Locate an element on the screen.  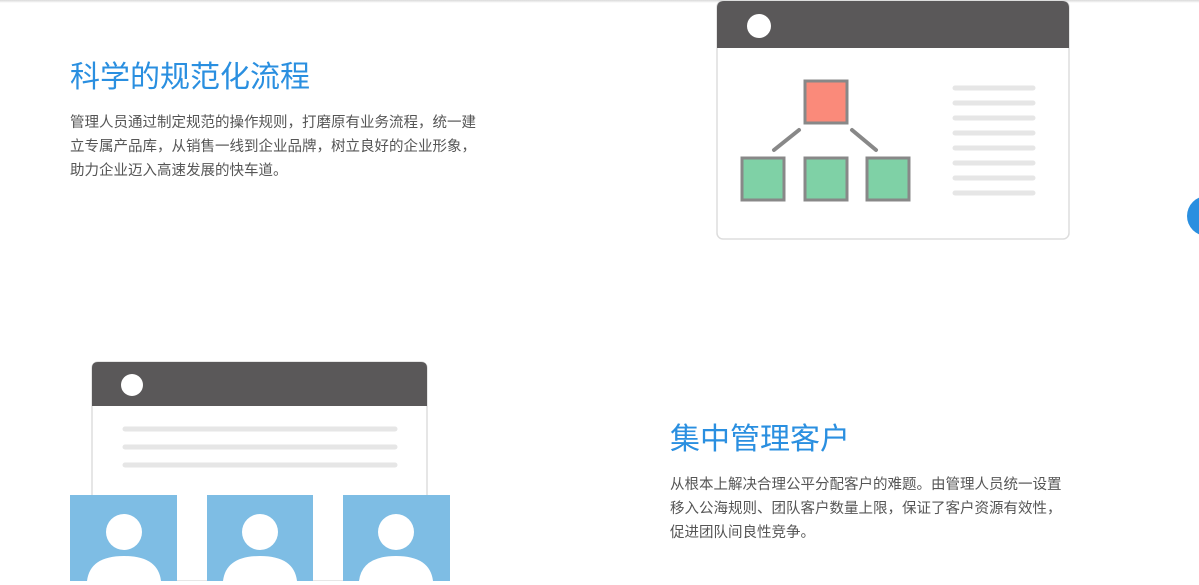
org-chart-window-icon is located at coordinates (893, 121).